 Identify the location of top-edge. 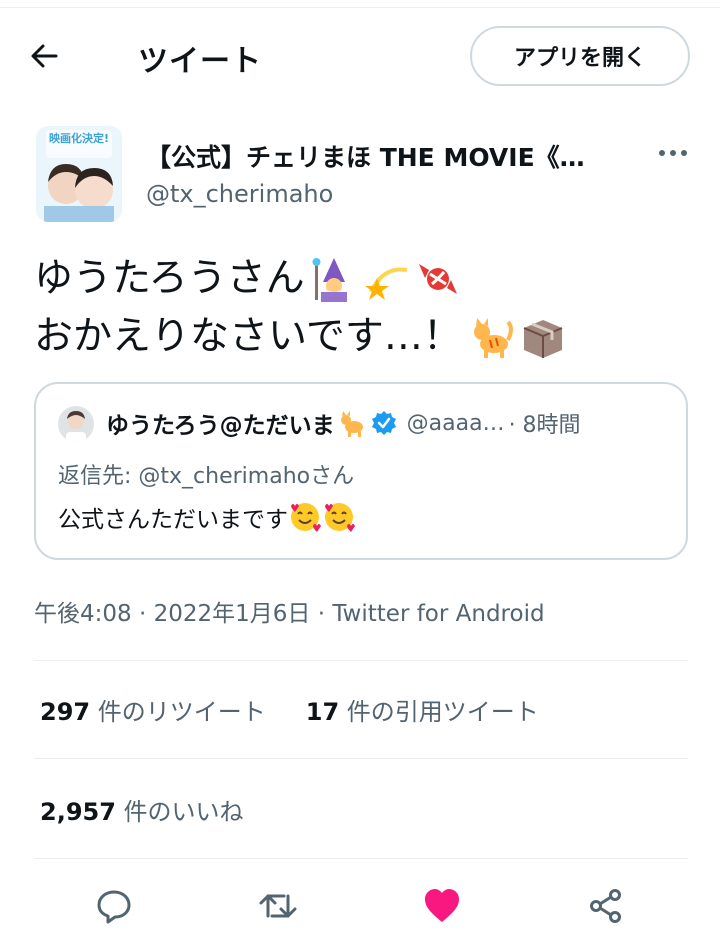
(360, 4).